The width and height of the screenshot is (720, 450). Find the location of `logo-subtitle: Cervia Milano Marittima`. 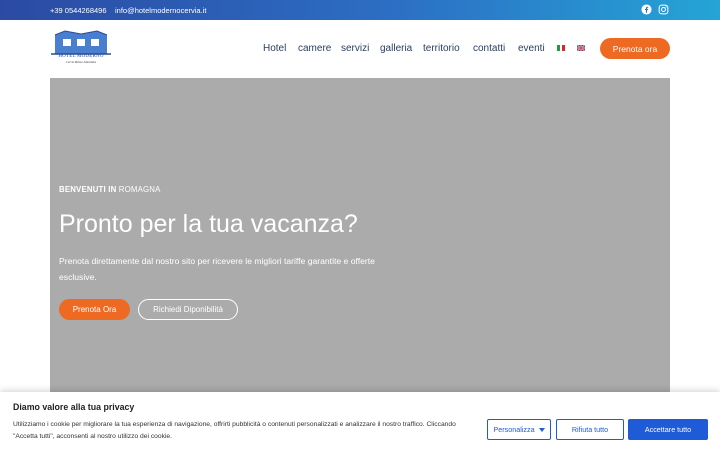

logo-subtitle: Cervia Milano Marittima is located at coordinates (81, 62).